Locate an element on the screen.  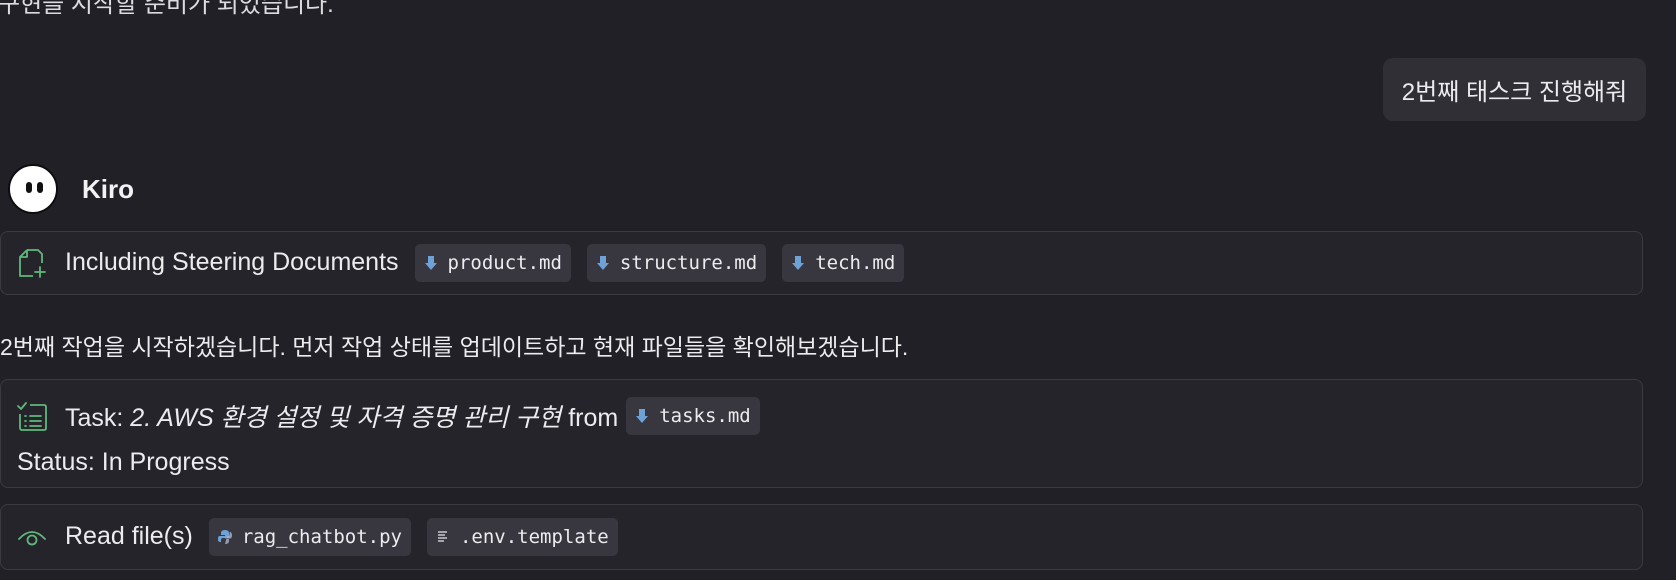
file-chip-label: structure.md is located at coordinates (688, 262).